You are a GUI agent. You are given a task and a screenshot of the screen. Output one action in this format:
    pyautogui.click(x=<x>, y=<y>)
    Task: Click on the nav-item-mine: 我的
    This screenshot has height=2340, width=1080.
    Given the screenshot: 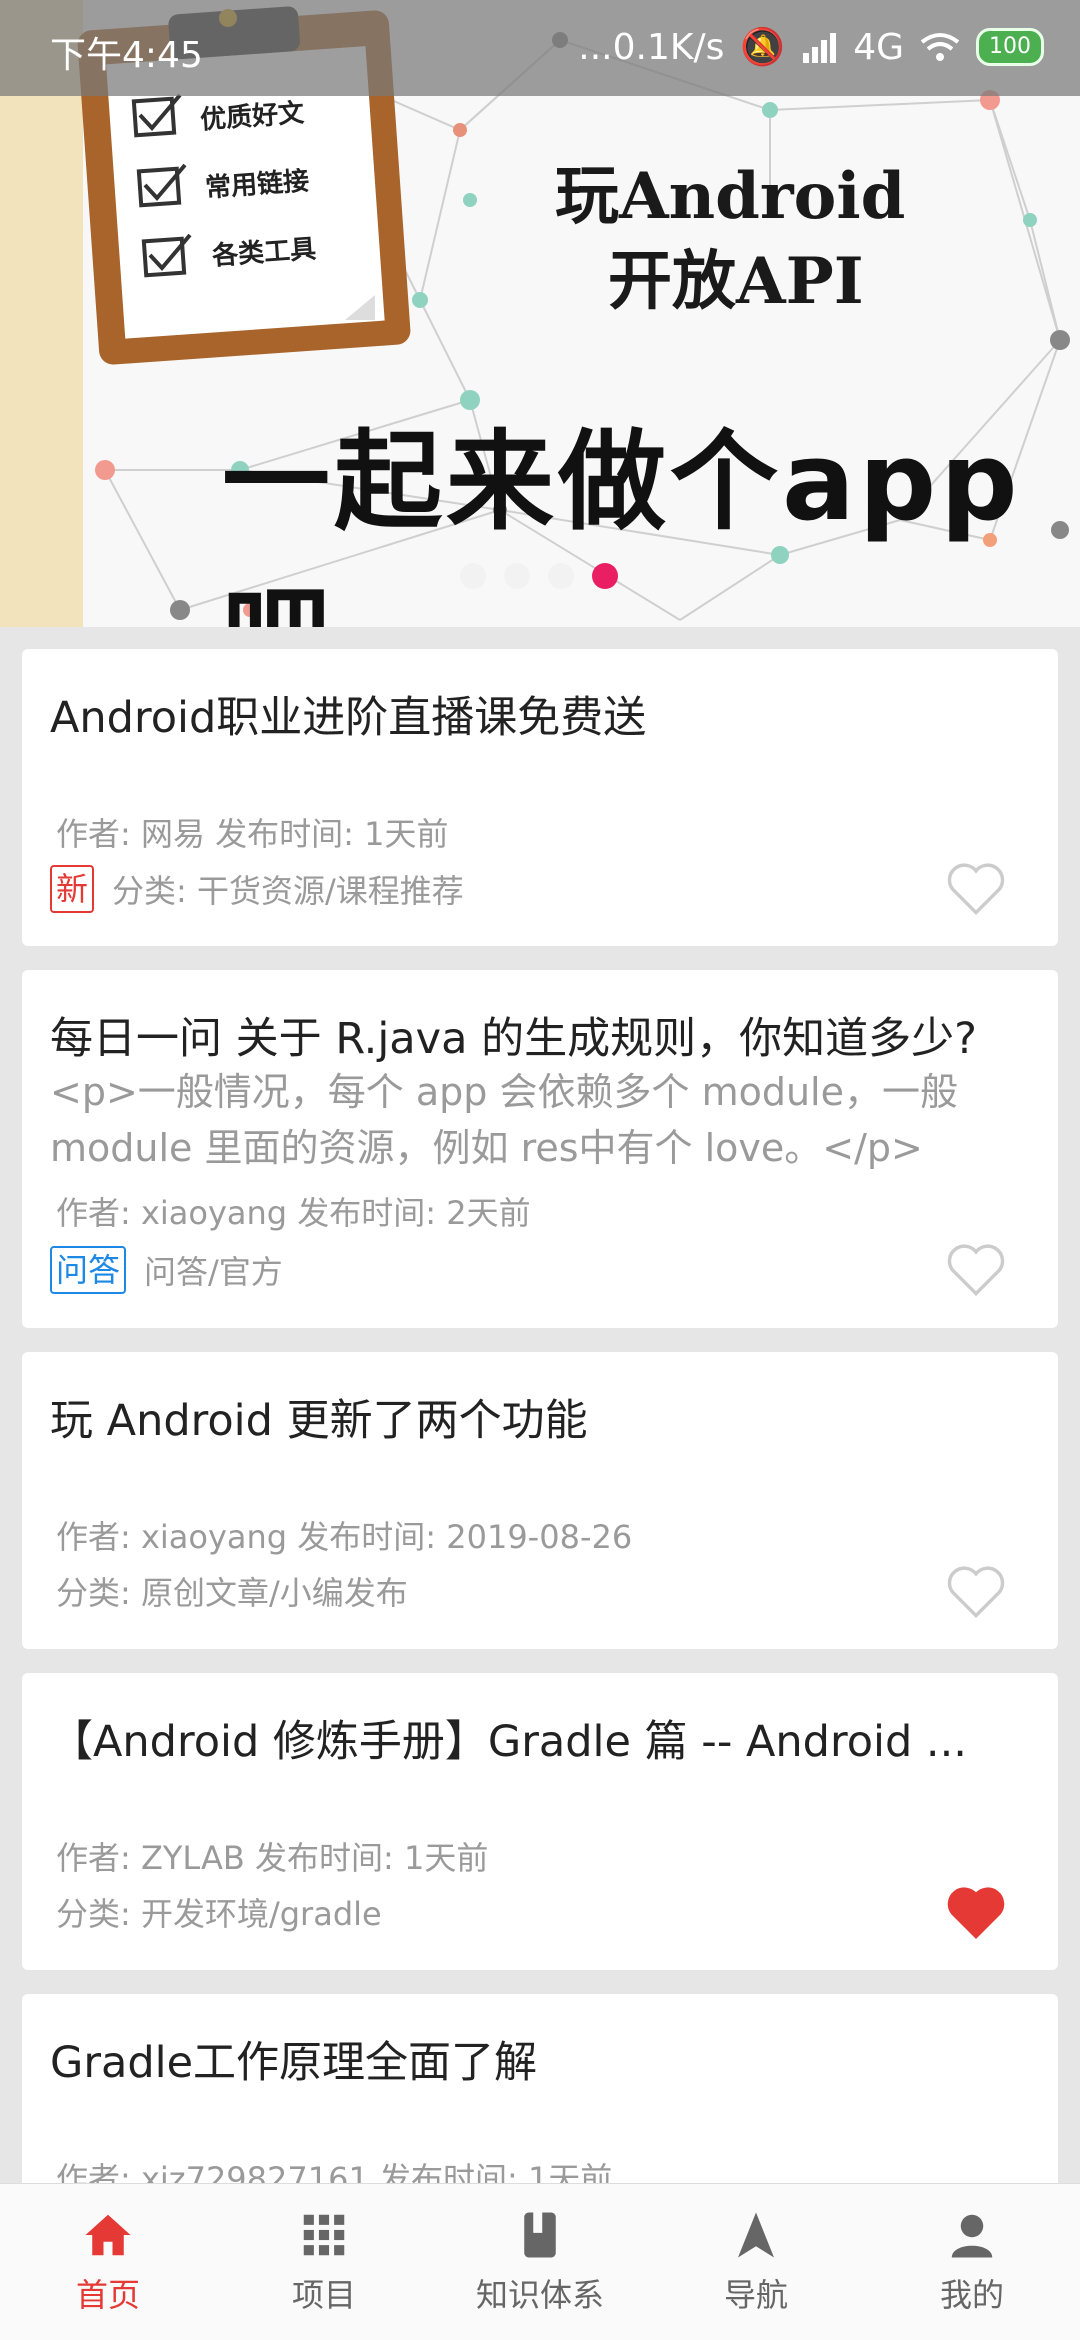 What is the action you would take?
    pyautogui.click(x=972, y=2262)
    